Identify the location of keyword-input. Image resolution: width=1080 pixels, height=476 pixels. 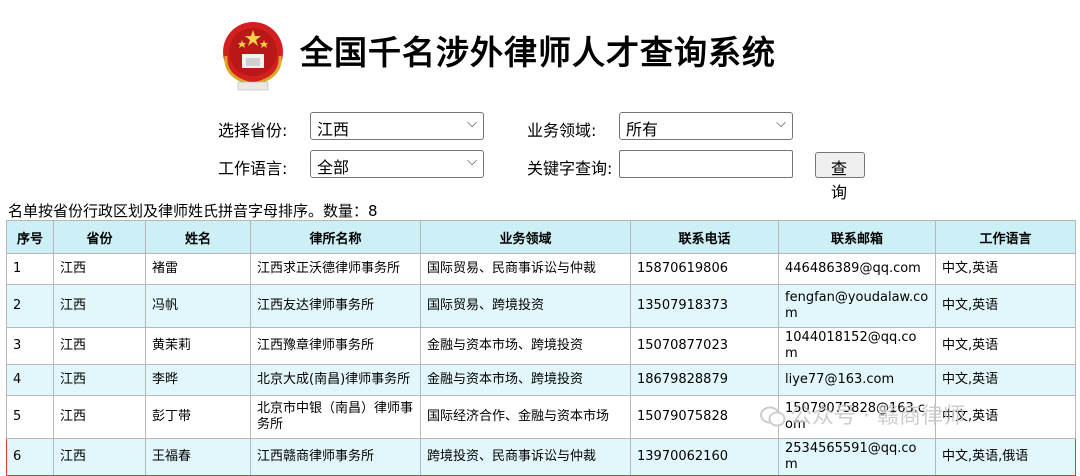
(706, 164).